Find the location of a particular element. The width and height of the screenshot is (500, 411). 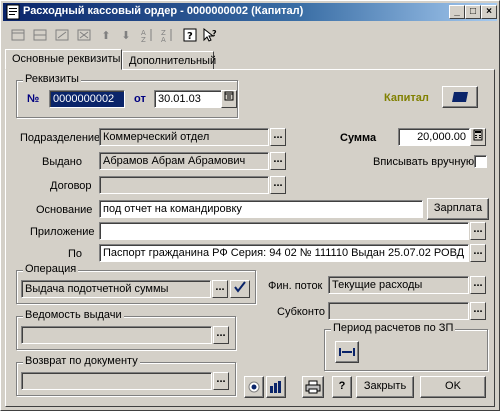

document-icon is located at coordinates (13, 12).